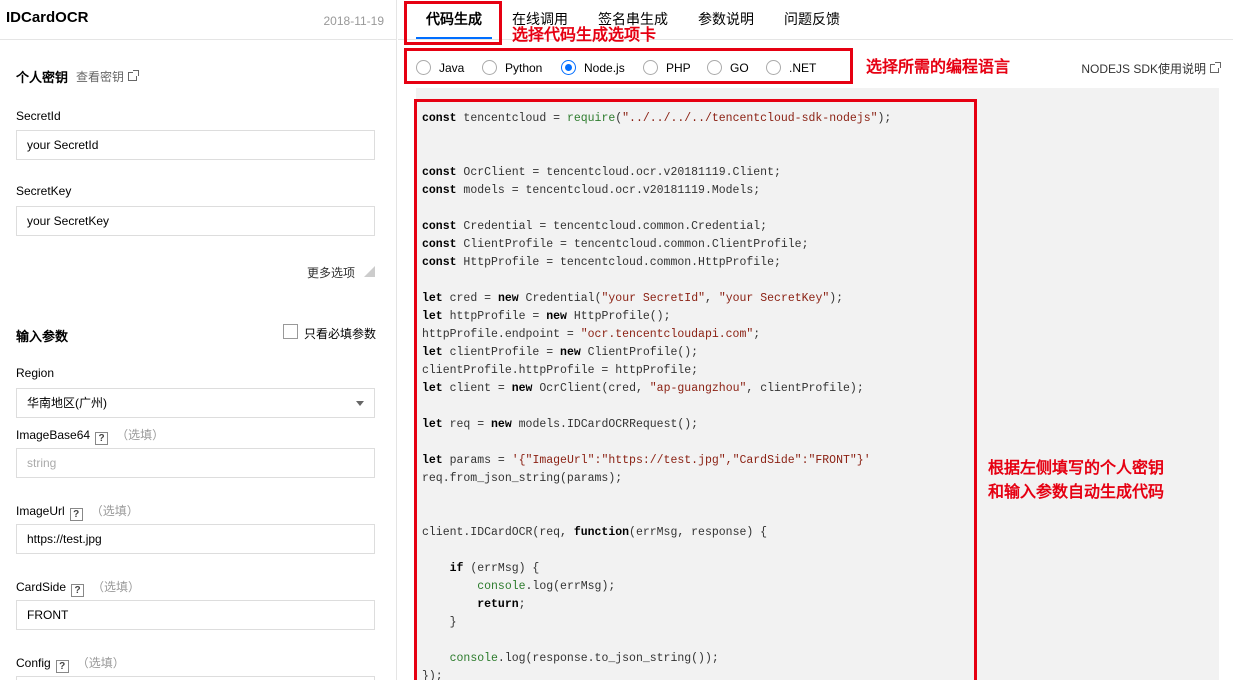  Describe the element at coordinates (1076, 491) in the screenshot. I see `code-annotation-line2: 和输入参数自动生成代码` at that location.